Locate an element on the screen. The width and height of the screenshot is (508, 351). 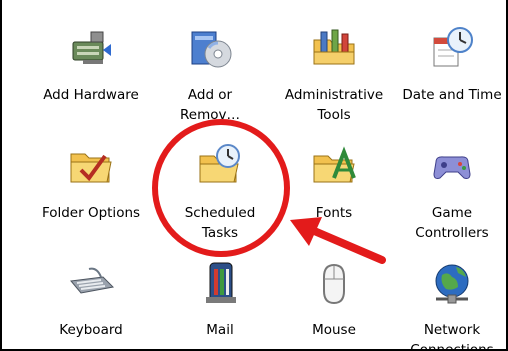
item-label: Keyboard is located at coordinates (91, 330).